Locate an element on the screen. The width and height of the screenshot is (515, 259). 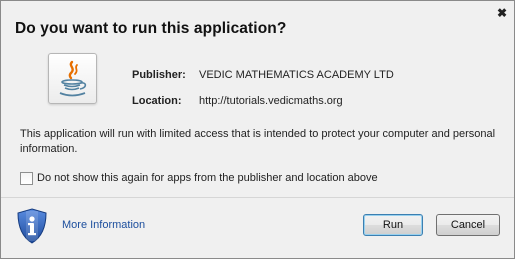
dialog-title: Do you want to run this application? is located at coordinates (151, 28).